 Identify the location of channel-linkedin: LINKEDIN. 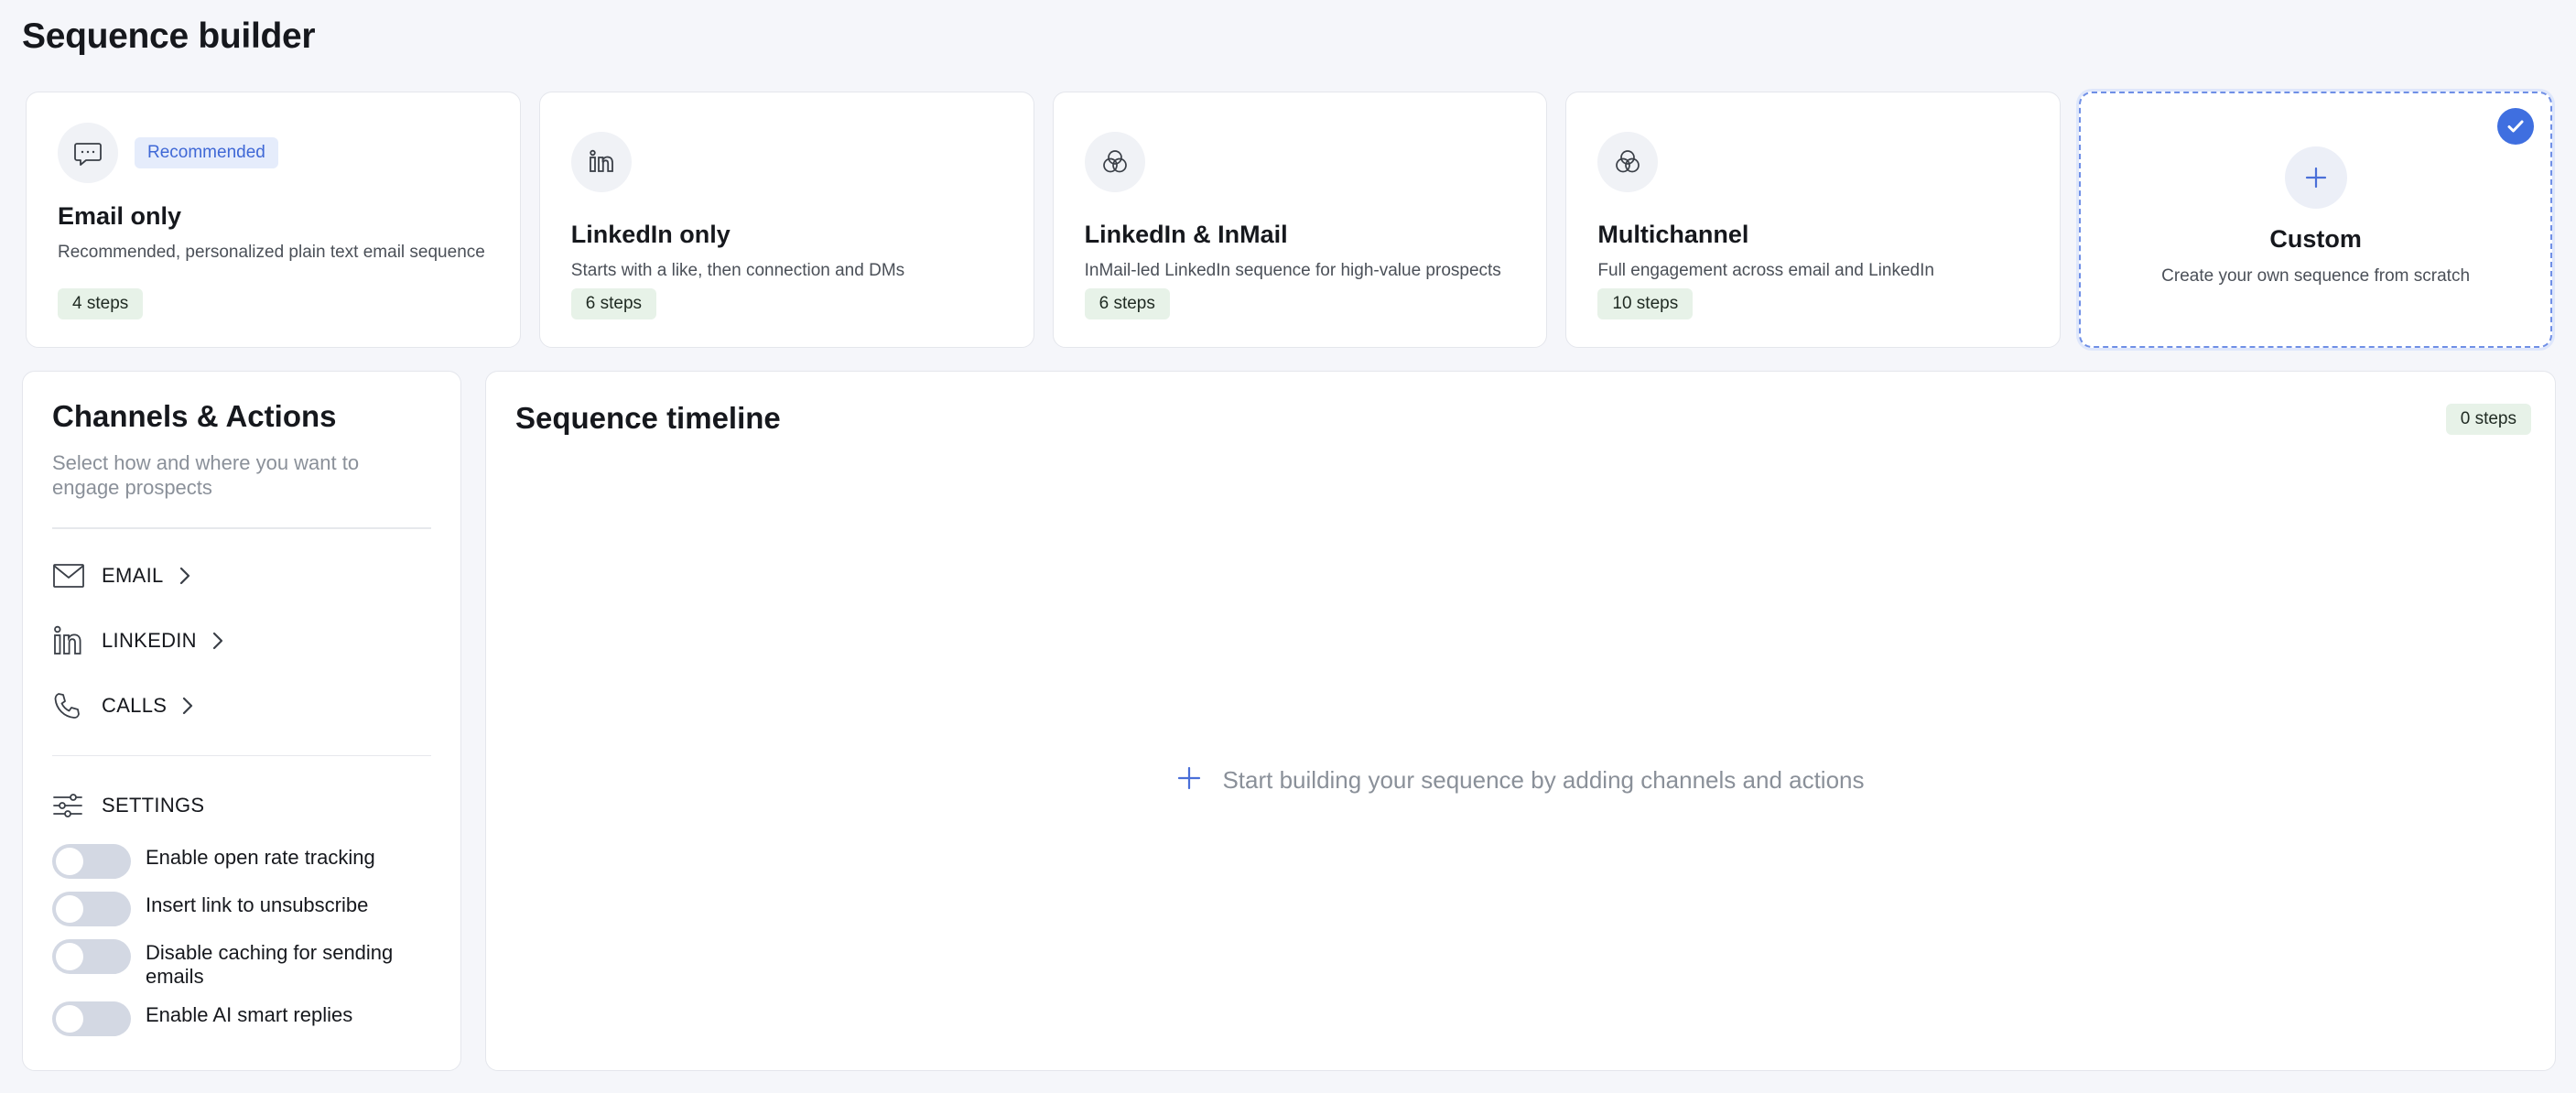
(241, 641).